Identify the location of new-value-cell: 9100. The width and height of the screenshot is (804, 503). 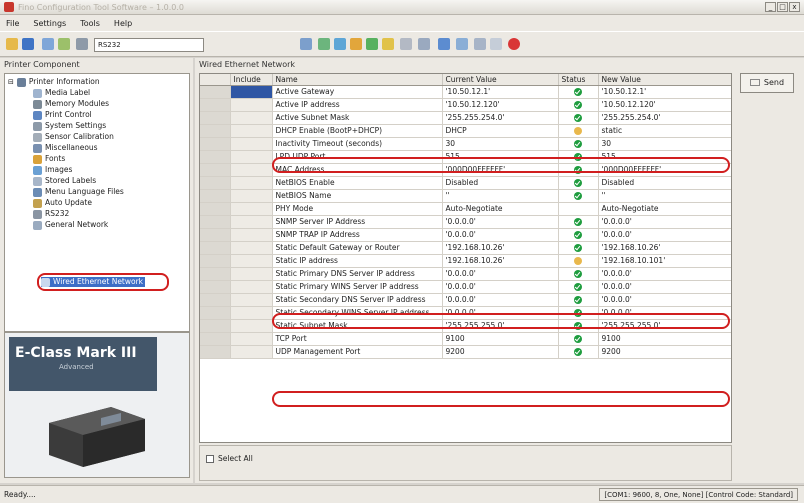
(664, 339).